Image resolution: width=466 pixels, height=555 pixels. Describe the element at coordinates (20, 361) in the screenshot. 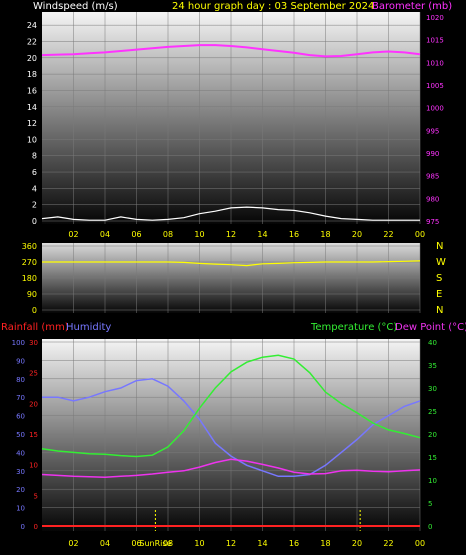

I see `humidity-tick: 90` at that location.